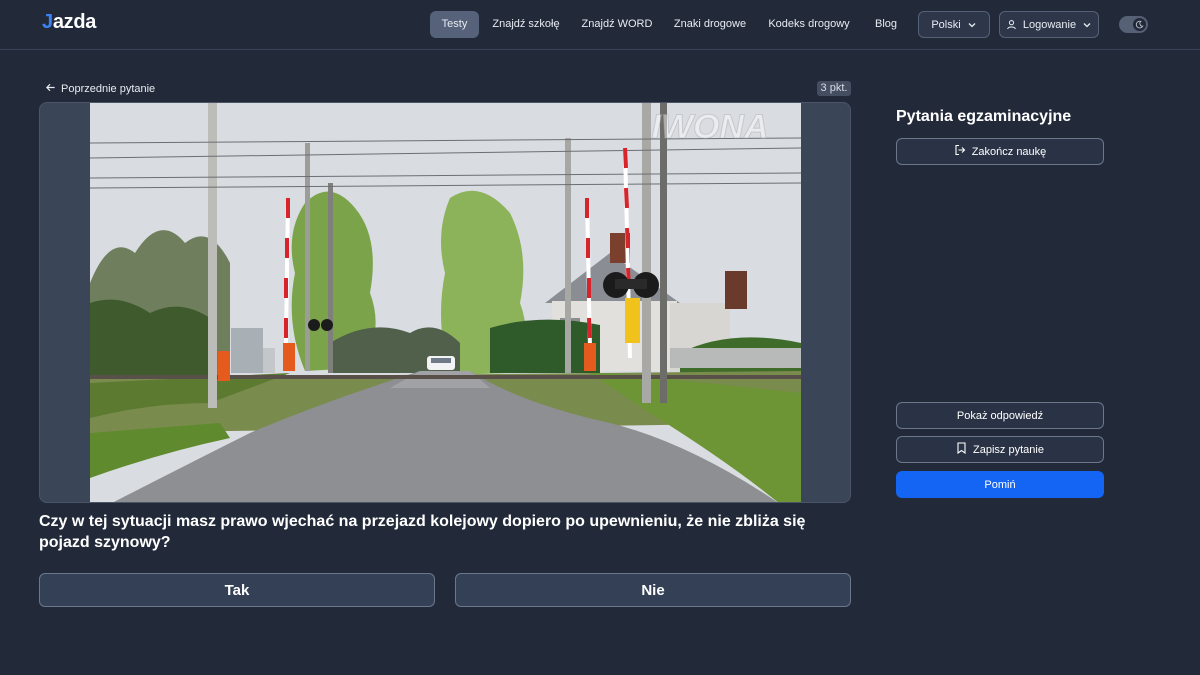 This screenshot has height=675, width=1200. I want to click on logo: Jazda, so click(69, 22).